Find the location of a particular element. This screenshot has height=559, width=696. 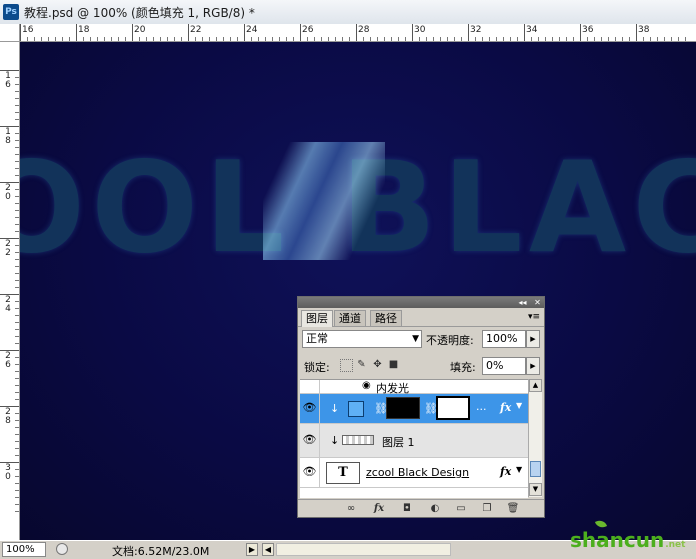

document-size-info: 文档:6.52M/23.0M is located at coordinates (160, 551).